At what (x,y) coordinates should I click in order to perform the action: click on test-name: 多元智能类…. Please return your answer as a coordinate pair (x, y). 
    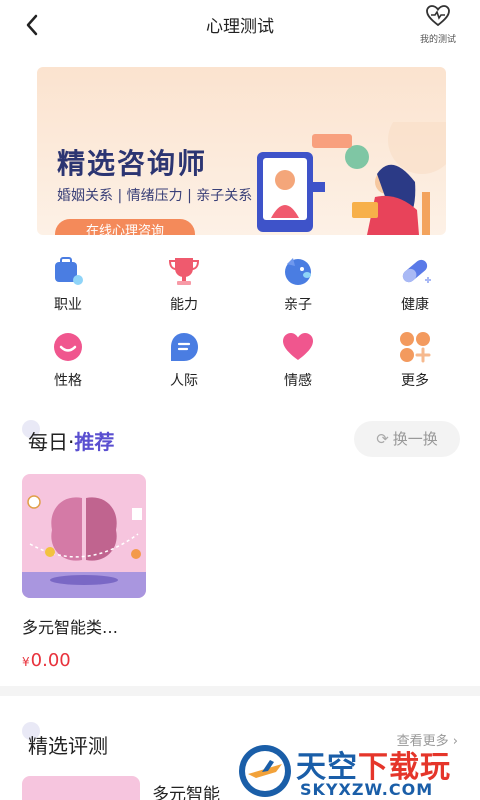
    Looking at the image, I should click on (70, 627).